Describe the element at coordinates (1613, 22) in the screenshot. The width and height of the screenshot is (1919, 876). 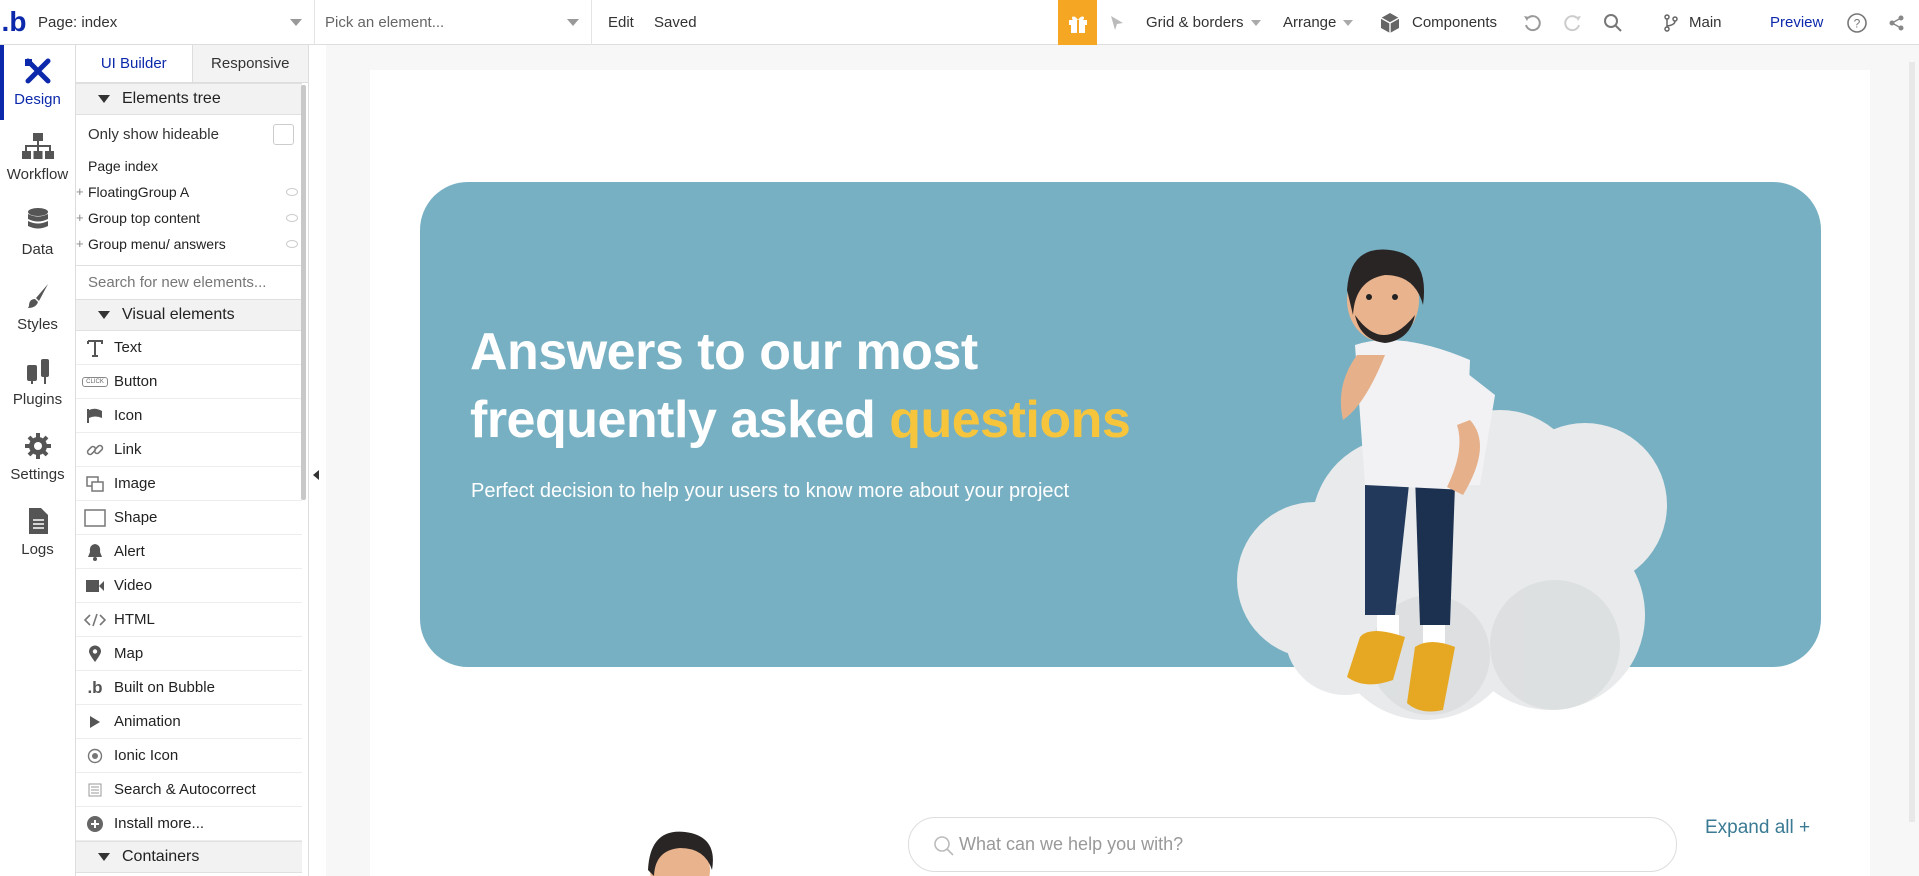
I see `search-icon` at that location.